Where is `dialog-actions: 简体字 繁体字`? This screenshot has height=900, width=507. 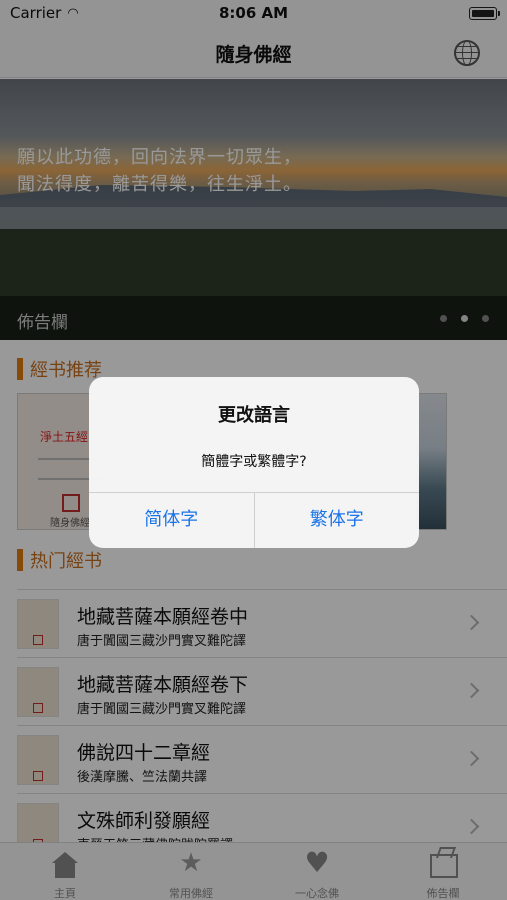
dialog-actions: 简体字 繁体字 is located at coordinates (254, 520).